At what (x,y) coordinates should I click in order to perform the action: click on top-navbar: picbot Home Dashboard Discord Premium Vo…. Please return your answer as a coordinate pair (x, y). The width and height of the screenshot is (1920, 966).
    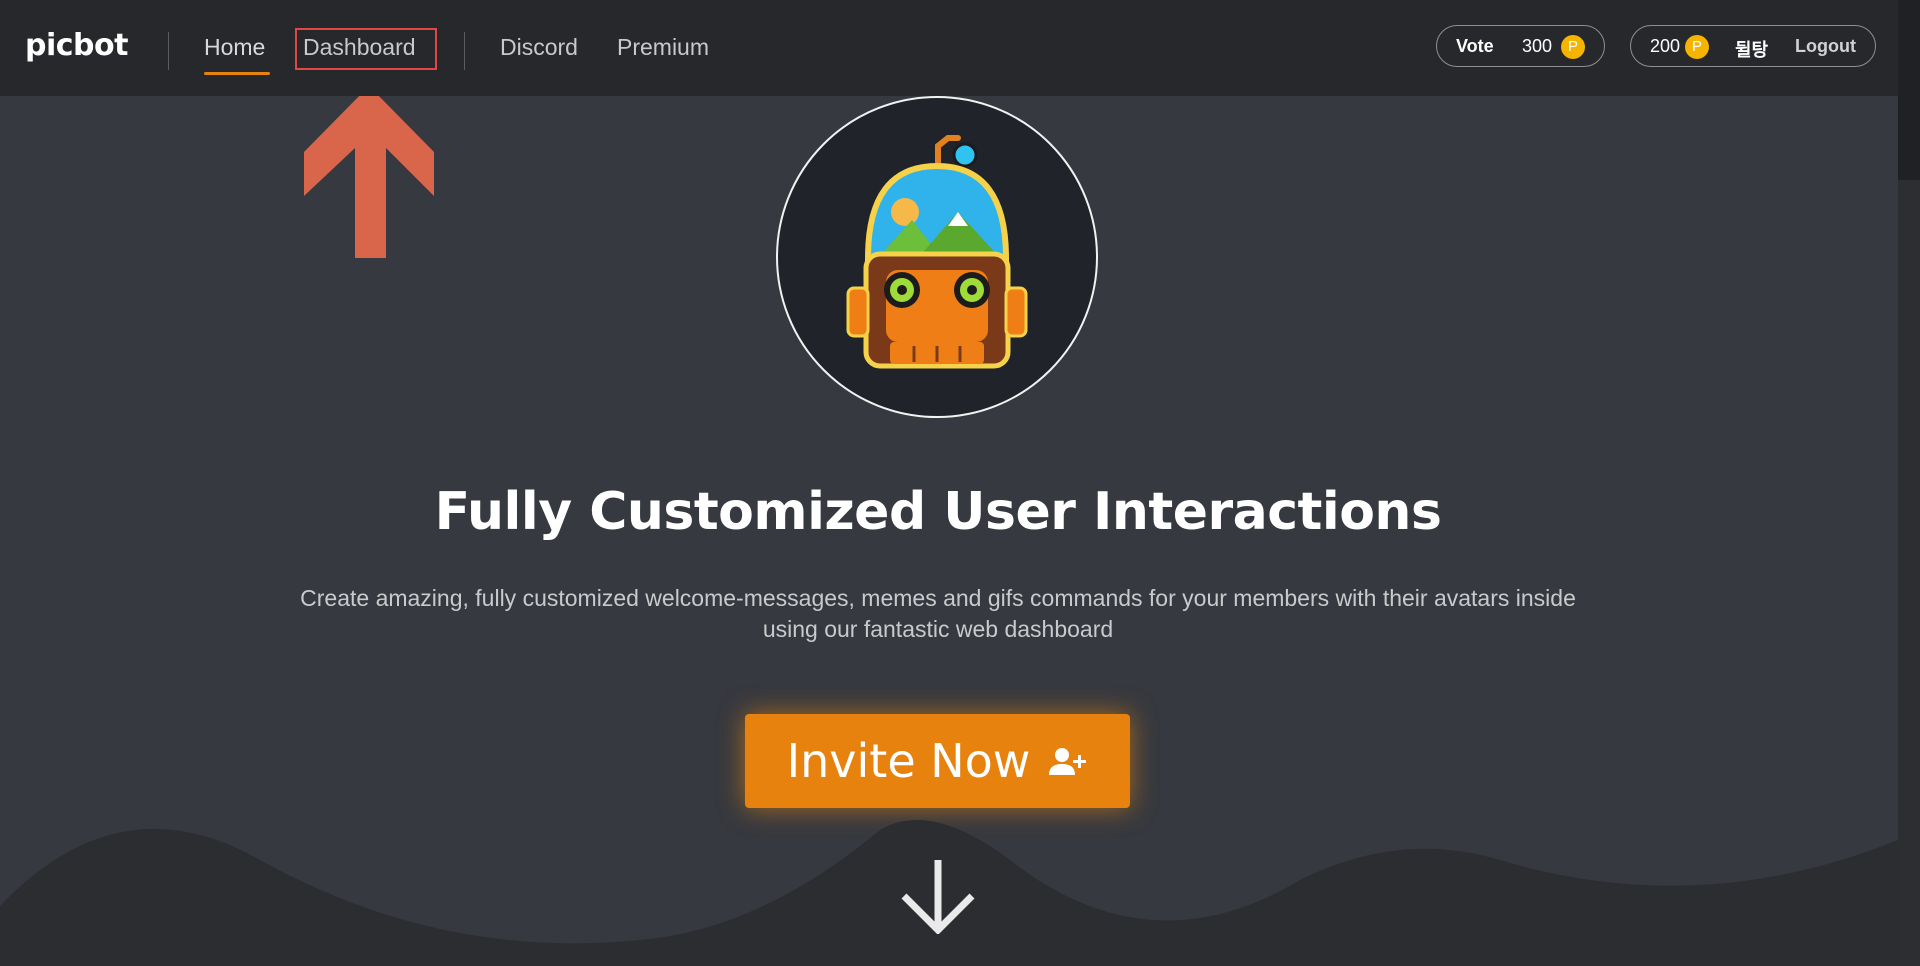
    Looking at the image, I should click on (949, 48).